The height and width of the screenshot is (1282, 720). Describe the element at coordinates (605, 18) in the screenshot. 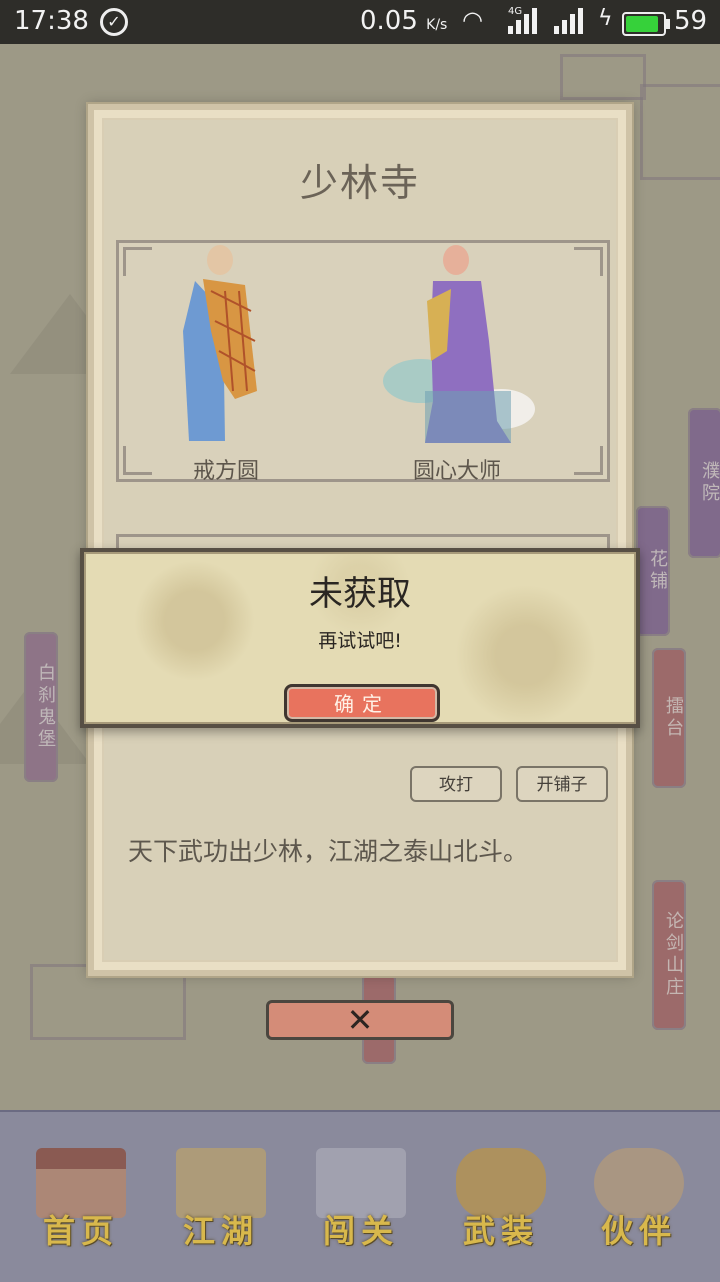

I see `charging-icon: ϟ` at that location.